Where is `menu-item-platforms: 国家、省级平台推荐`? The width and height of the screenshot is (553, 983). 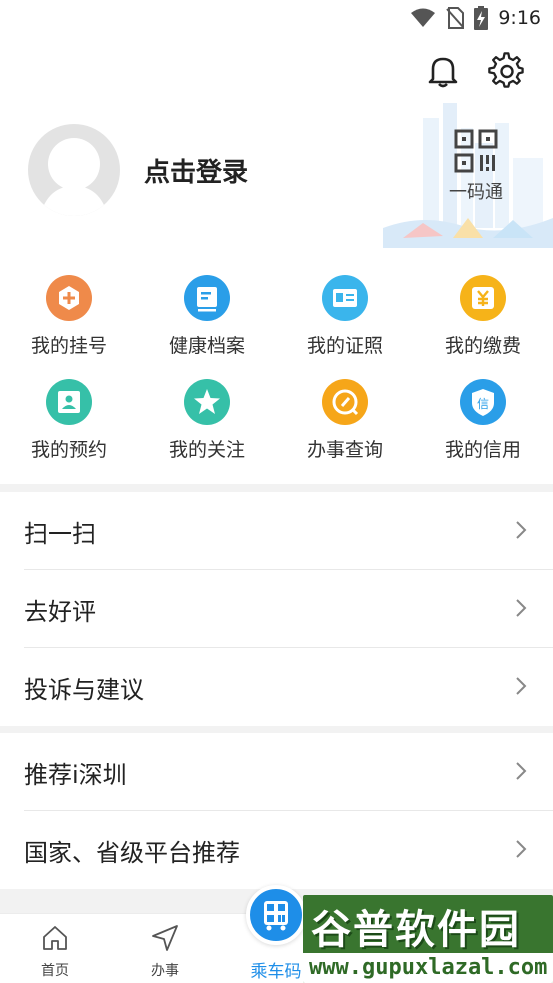
menu-item-platforms: 国家、省级平台推荐 is located at coordinates (288, 850).